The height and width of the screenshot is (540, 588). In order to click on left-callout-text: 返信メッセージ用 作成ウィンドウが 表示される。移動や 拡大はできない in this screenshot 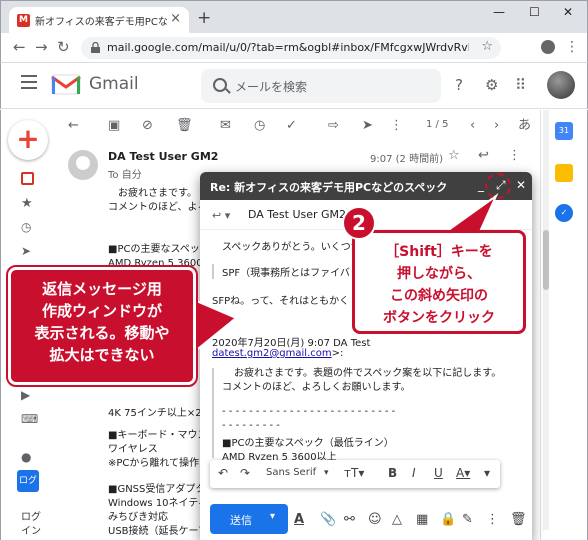, I will do `click(102, 322)`.